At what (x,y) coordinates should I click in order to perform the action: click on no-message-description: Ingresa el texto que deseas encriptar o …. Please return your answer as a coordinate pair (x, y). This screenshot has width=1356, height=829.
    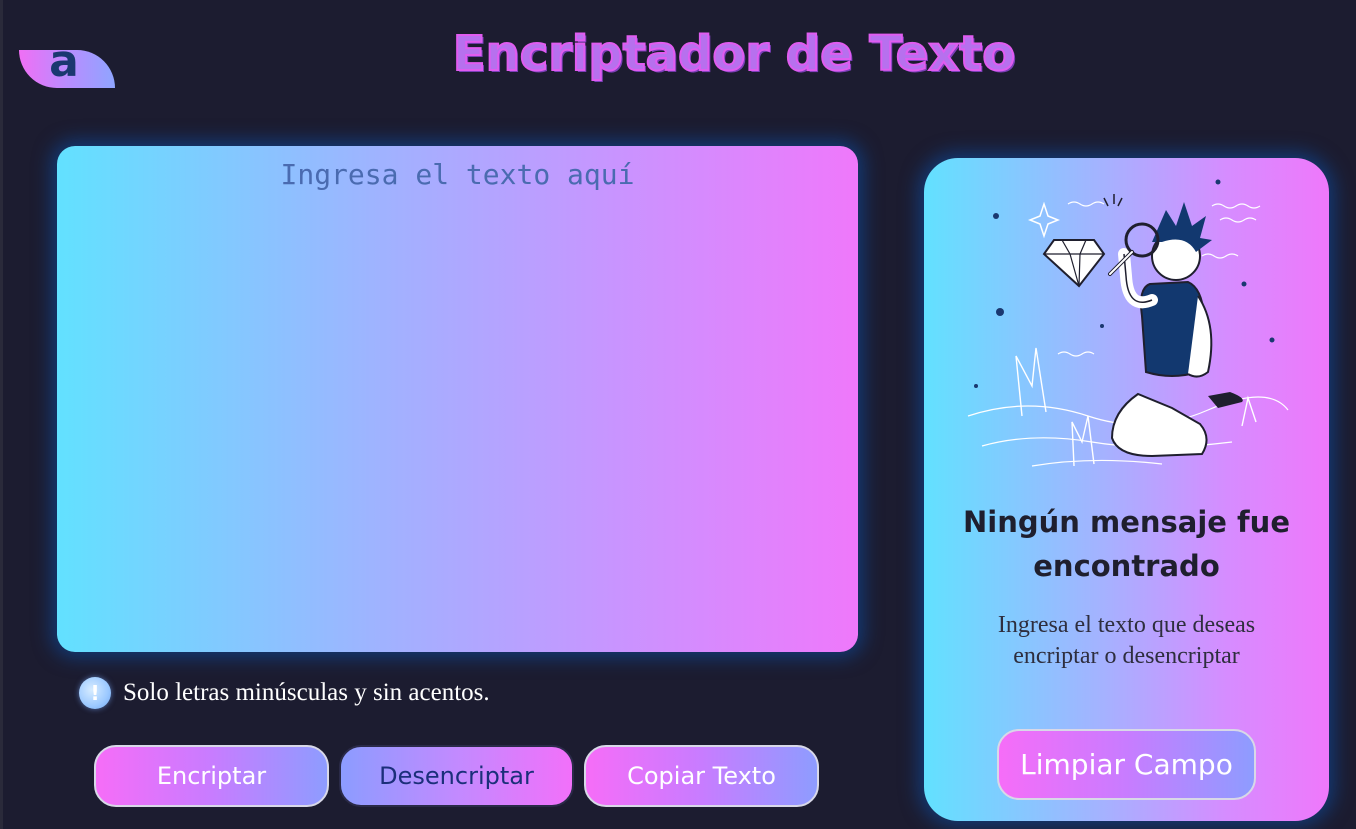
    Looking at the image, I should click on (1126, 640).